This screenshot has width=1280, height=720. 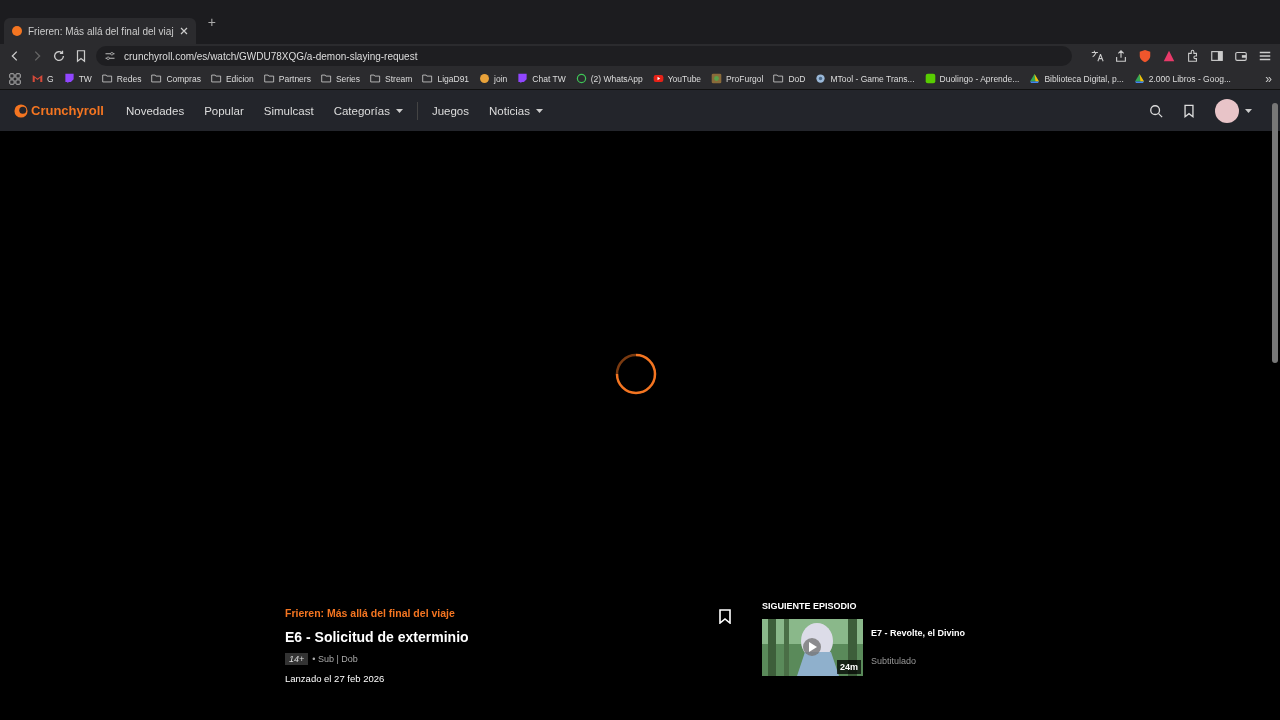 I want to click on logo-icon, so click(x=21, y=110).